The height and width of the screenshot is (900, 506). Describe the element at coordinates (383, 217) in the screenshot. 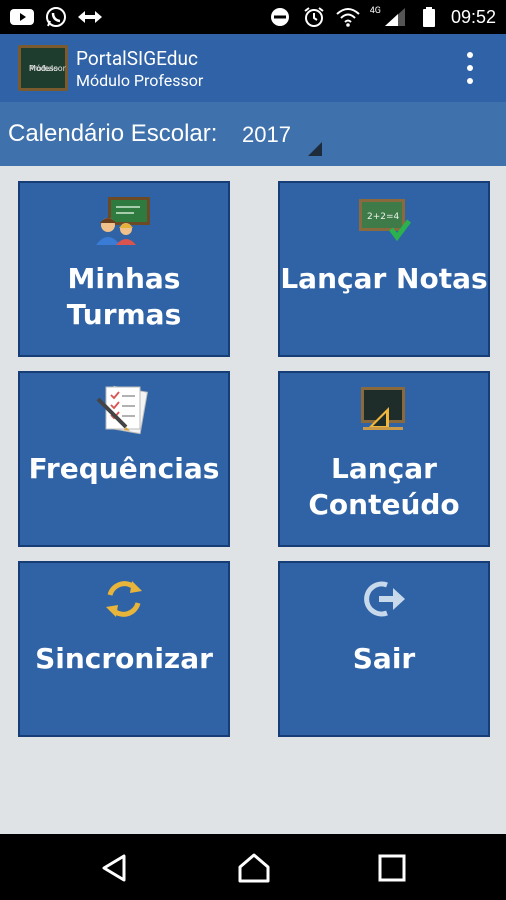

I see `svg-text: 2+2=4` at that location.